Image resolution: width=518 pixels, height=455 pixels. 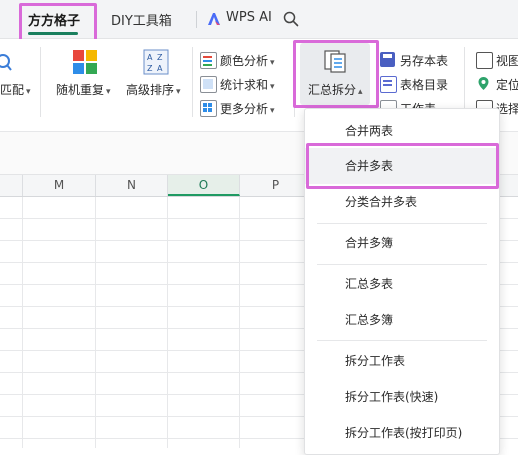 I want to click on summarize-split-button: 汇总拆分 ▴, so click(x=335, y=74).